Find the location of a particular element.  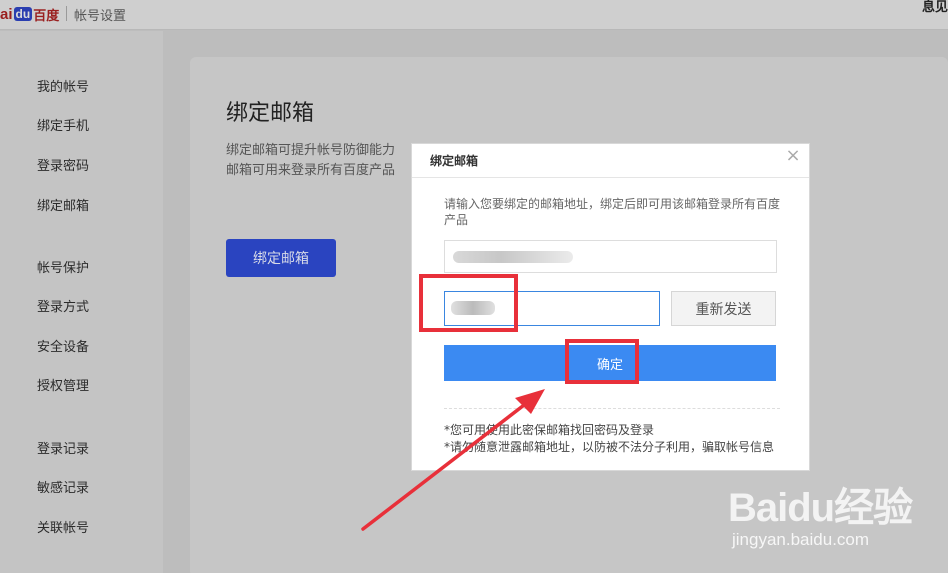

resend-button: 重新发送 is located at coordinates (723, 308).